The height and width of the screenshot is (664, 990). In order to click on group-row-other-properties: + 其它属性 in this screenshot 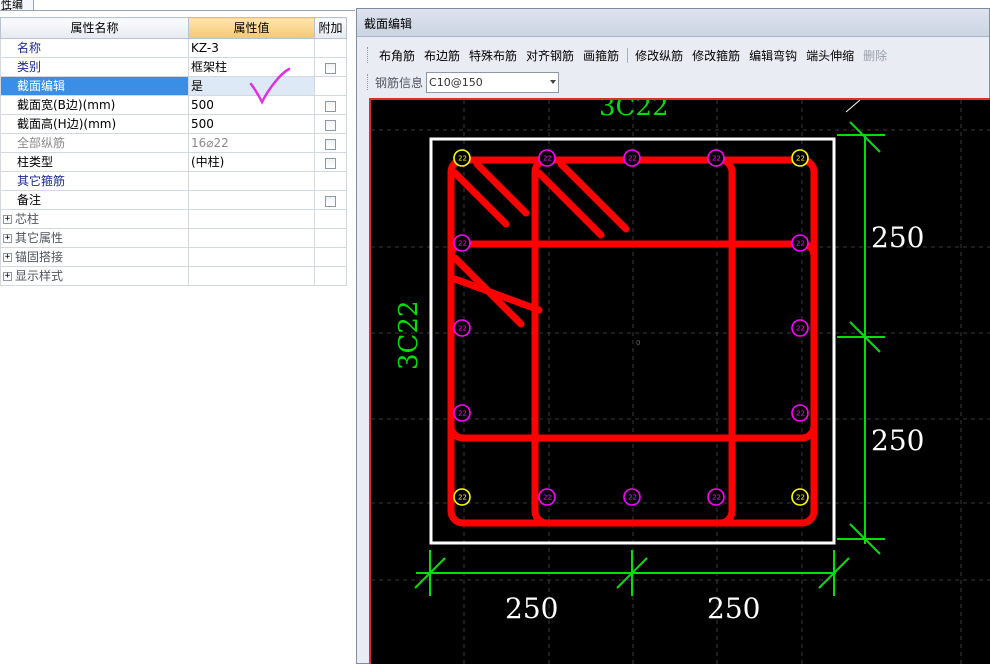, I will do `click(173, 238)`.